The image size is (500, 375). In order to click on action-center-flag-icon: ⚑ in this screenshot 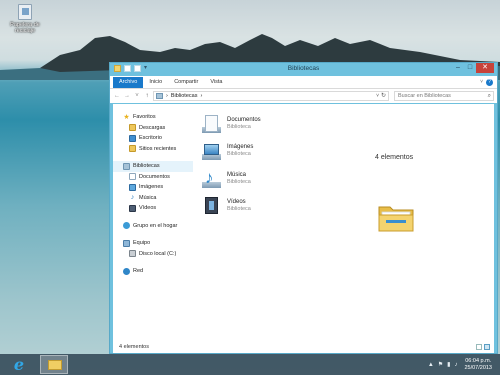, I will do `click(440, 364)`.